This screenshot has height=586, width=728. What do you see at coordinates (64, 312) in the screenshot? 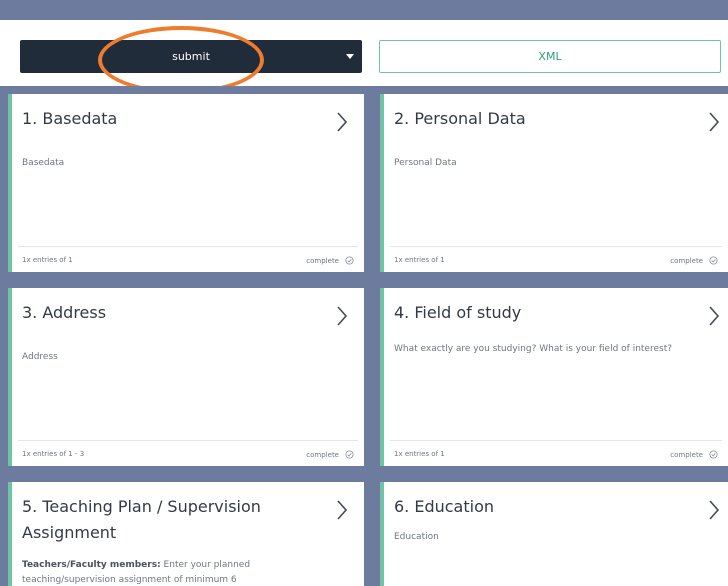
I see `card-title: 3. Address` at bounding box center [64, 312].